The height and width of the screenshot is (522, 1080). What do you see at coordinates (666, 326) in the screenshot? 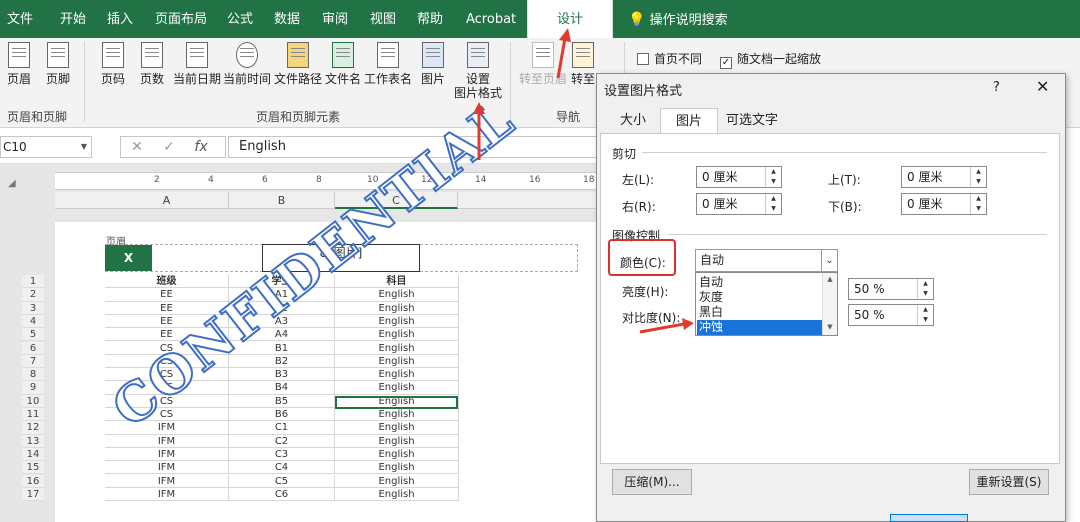
I see `arrow-right-to-washout` at bounding box center [666, 326].